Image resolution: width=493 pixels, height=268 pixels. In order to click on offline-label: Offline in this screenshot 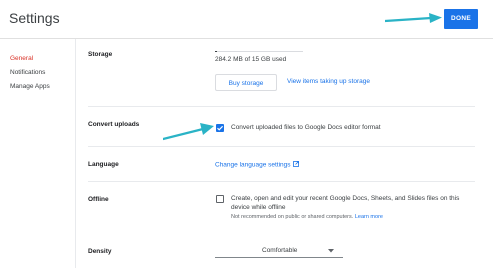, I will do `click(98, 199)`.